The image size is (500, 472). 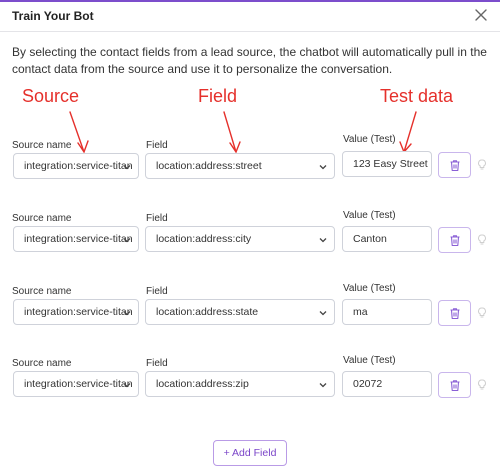 What do you see at coordinates (250, 31) in the screenshot?
I see `header-divider` at bounding box center [250, 31].